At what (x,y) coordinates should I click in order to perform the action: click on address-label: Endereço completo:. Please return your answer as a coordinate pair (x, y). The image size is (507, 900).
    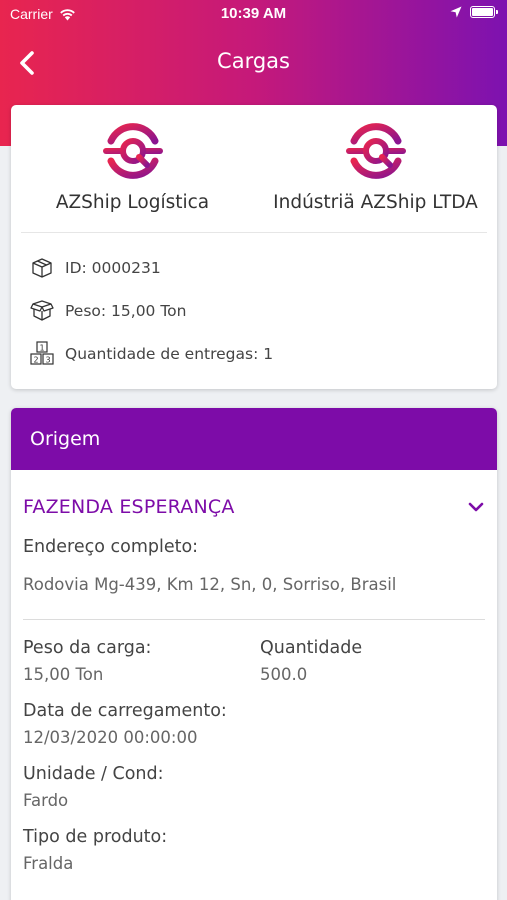
    Looking at the image, I should click on (111, 547).